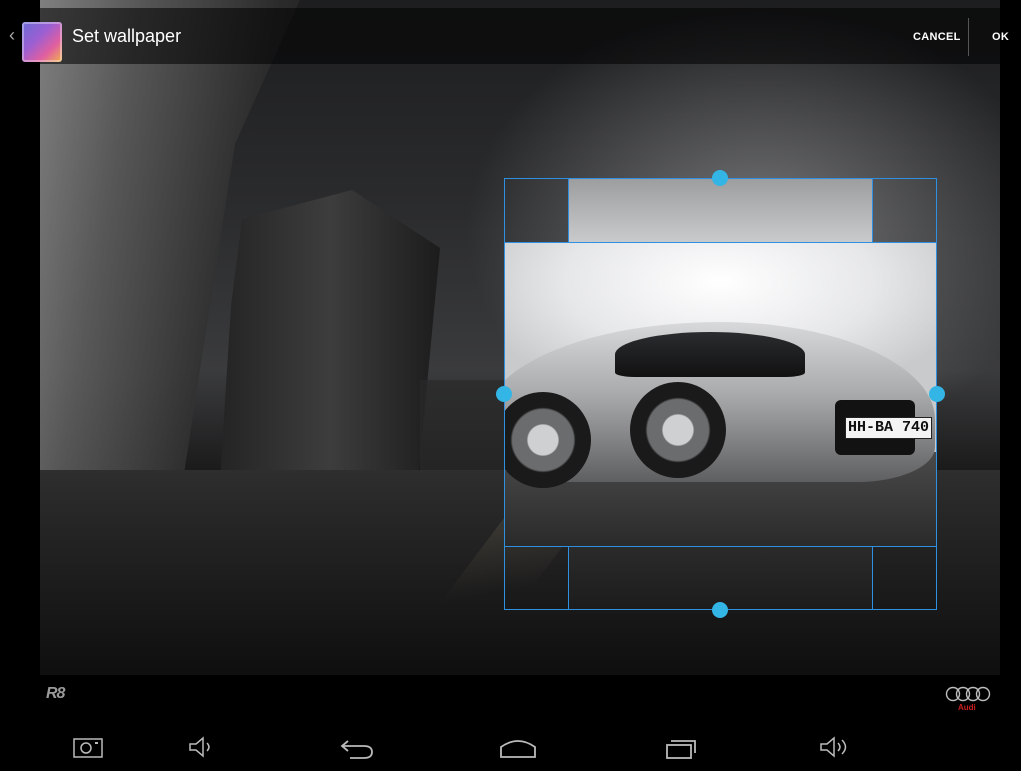 This screenshot has width=1021, height=771. Describe the element at coordinates (358, 748) in the screenshot. I see `back-icon` at that location.